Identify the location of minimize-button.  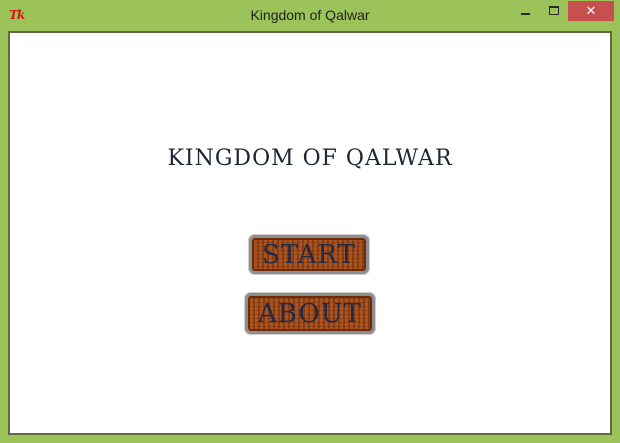
(525, 11).